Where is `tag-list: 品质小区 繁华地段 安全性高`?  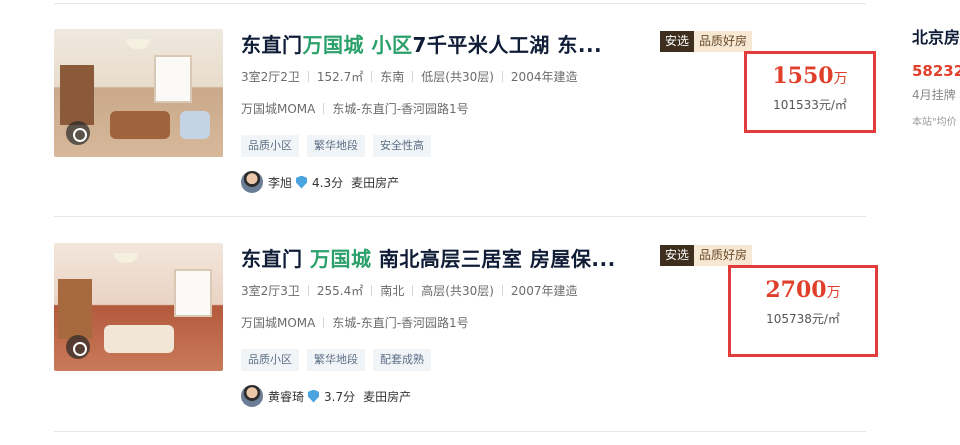 tag-list: 品质小区 繁华地段 安全性高 is located at coordinates (336, 146).